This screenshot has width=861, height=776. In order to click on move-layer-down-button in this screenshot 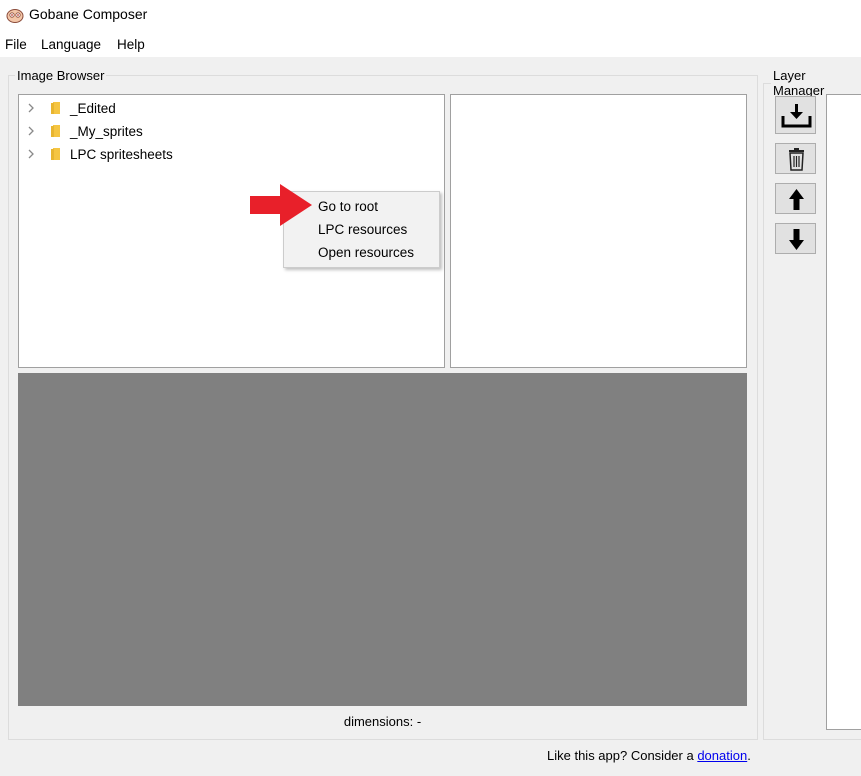, I will do `click(795, 238)`.